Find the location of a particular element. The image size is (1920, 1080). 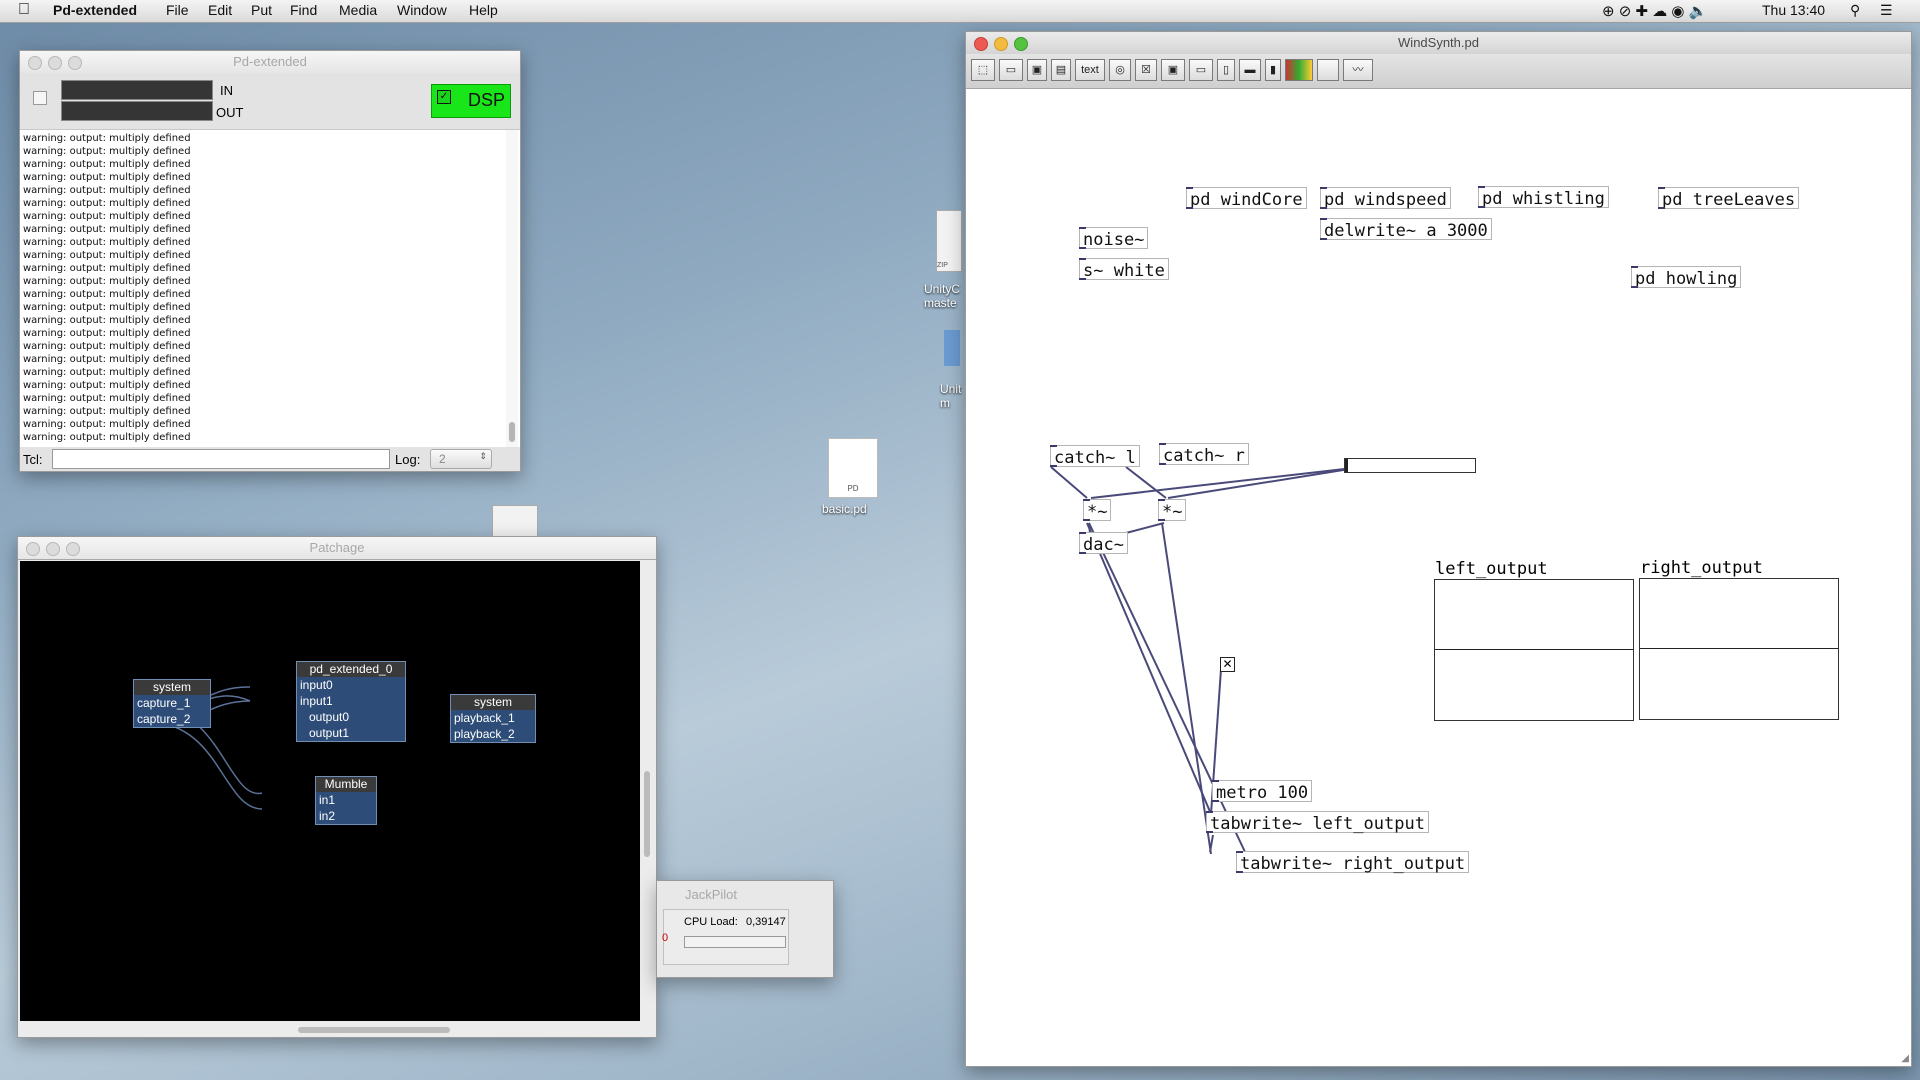

menu-file: File is located at coordinates (177, 10).